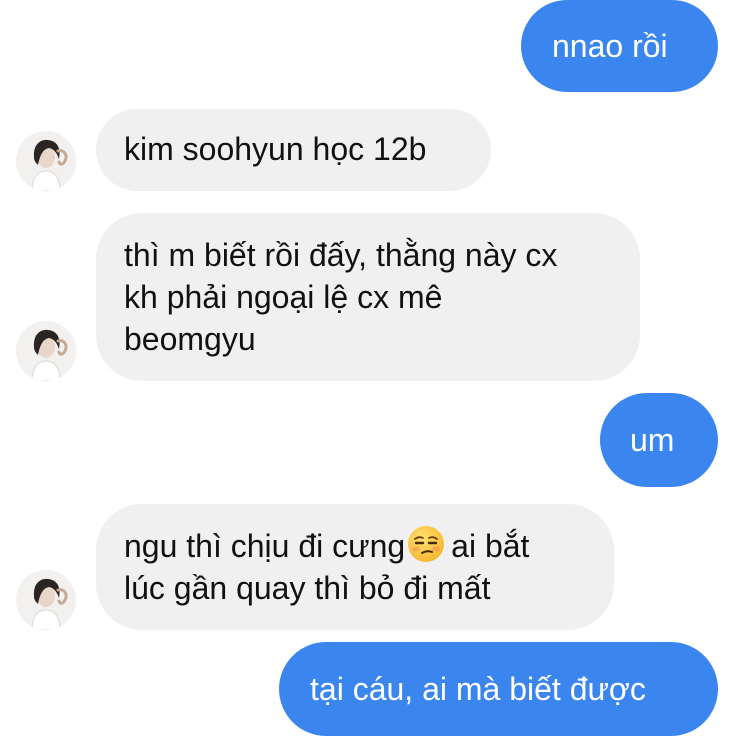  What do you see at coordinates (190, 339) in the screenshot?
I see `message-text-line: beomgyu` at bounding box center [190, 339].